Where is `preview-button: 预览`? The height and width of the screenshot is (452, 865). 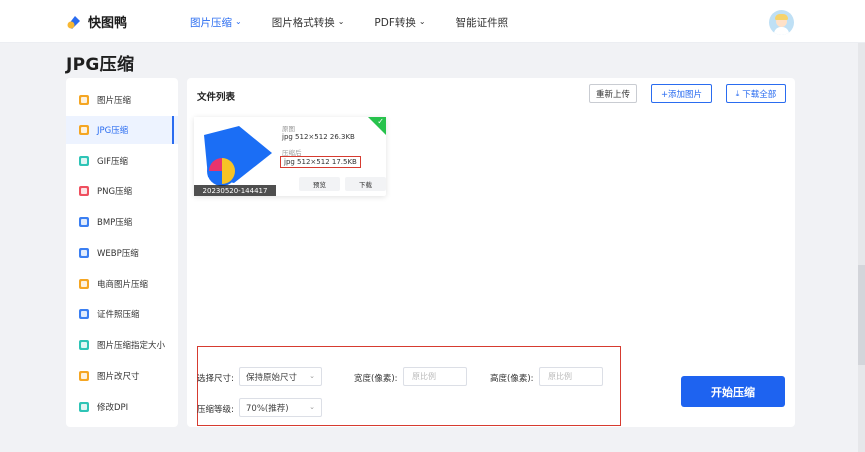 preview-button: 预览 is located at coordinates (319, 184).